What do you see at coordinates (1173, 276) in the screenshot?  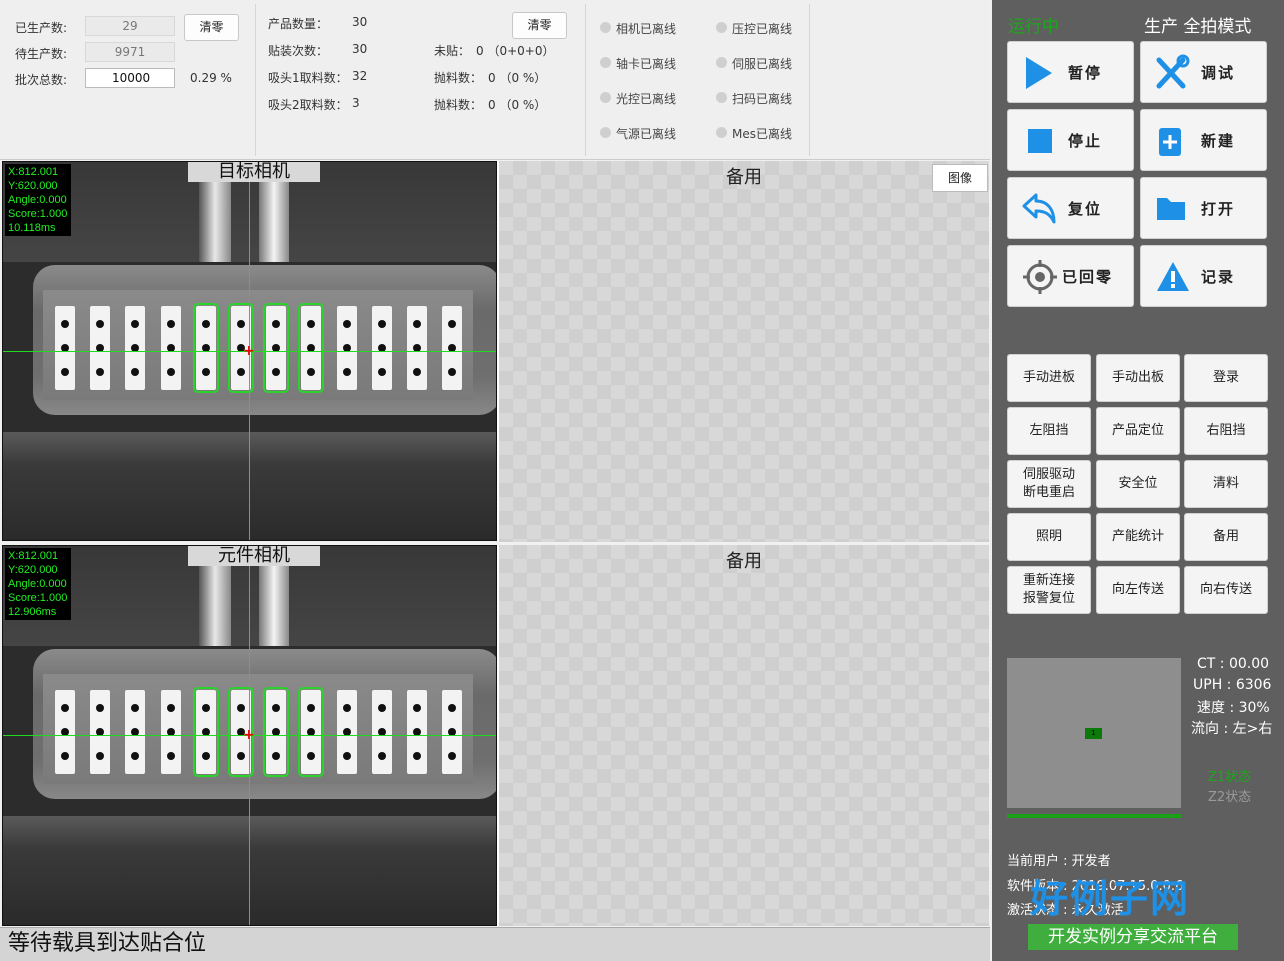 I see `warning-icon` at bounding box center [1173, 276].